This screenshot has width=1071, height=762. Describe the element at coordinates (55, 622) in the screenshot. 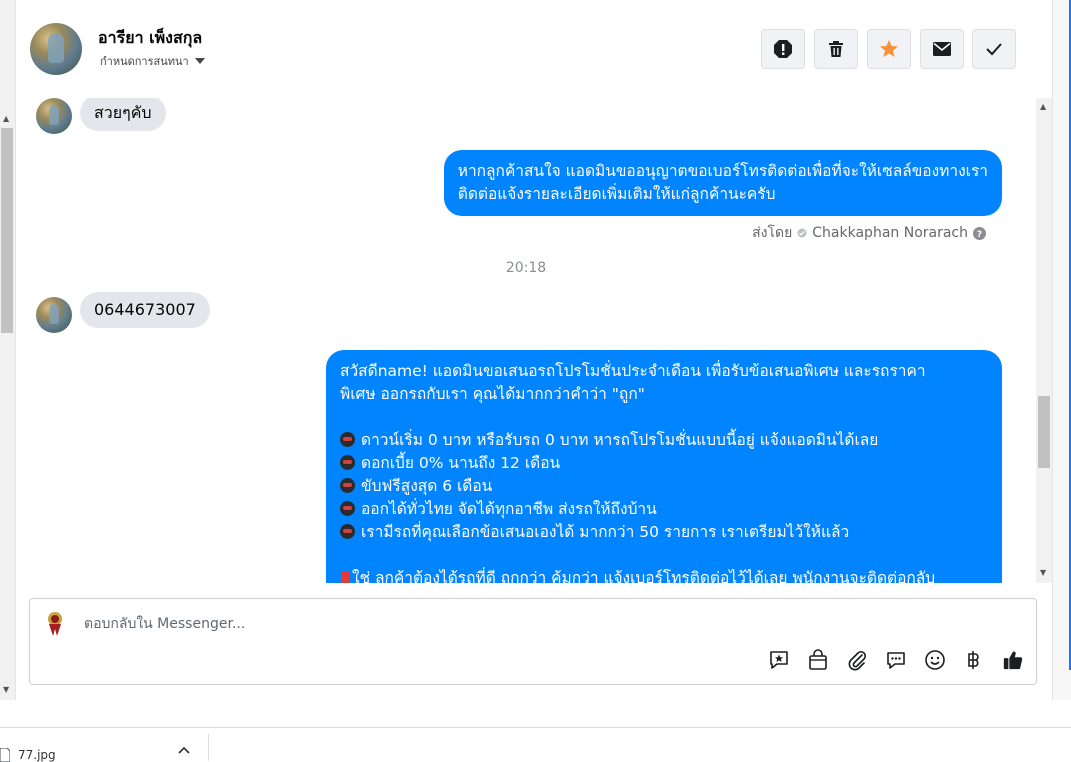

I see `page-avatar` at that location.